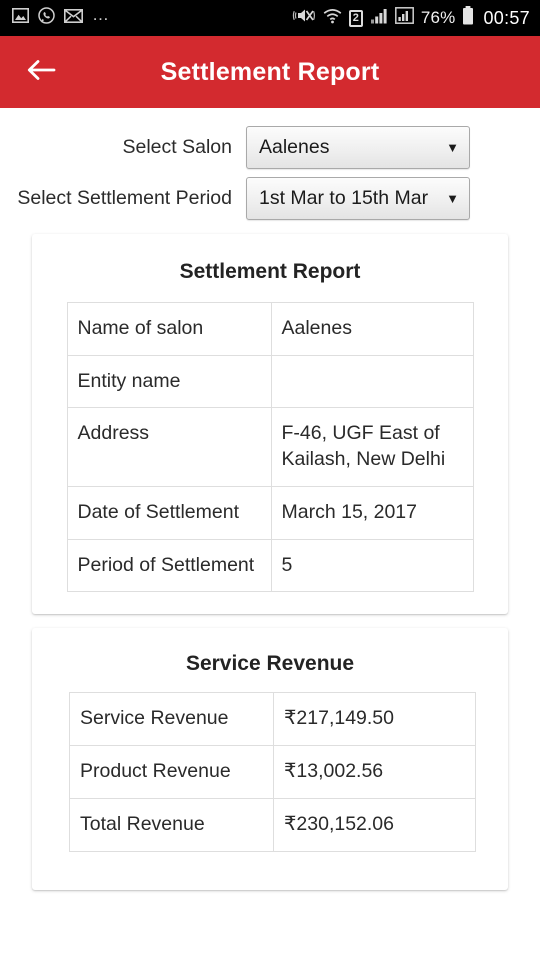  Describe the element at coordinates (358, 147) in the screenshot. I see `salon-select: Aalenes ▼` at that location.